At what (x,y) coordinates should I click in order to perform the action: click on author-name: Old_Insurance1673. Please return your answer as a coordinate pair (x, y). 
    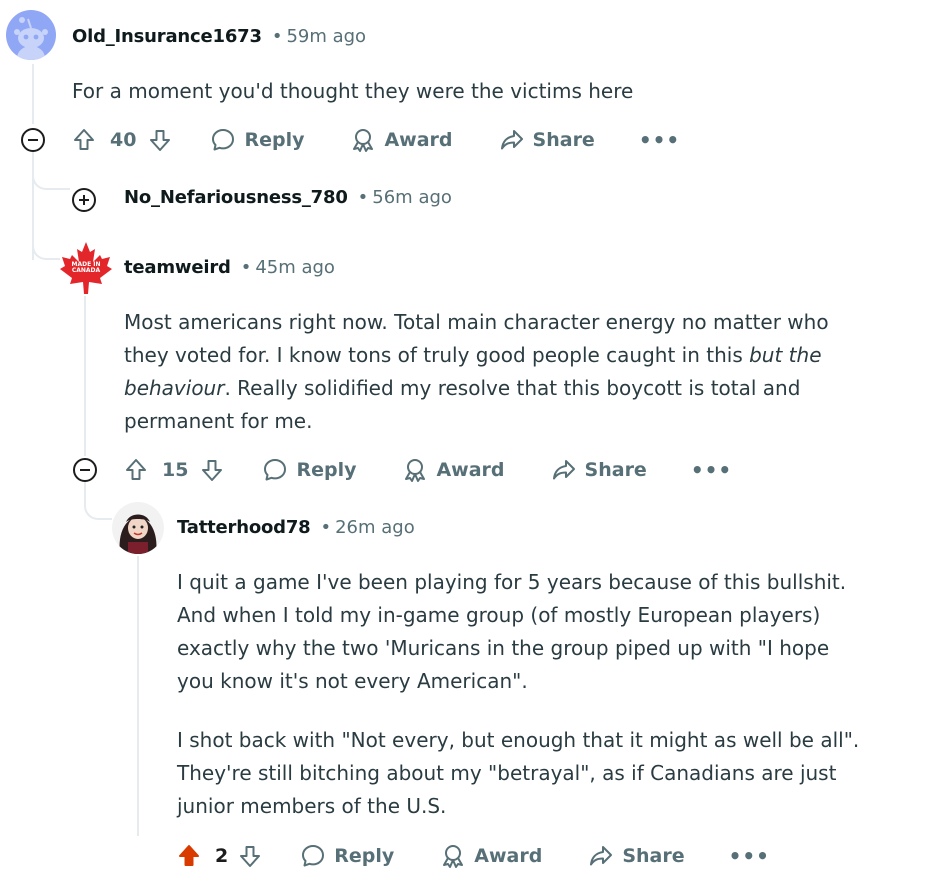
    Looking at the image, I should click on (167, 36).